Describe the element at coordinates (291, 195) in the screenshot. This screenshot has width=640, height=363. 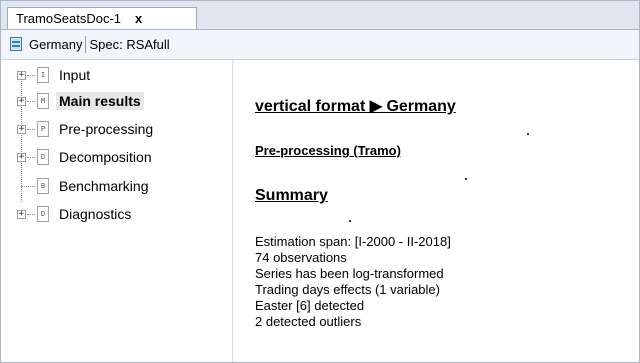
I see `summary-heading: Summary` at that location.